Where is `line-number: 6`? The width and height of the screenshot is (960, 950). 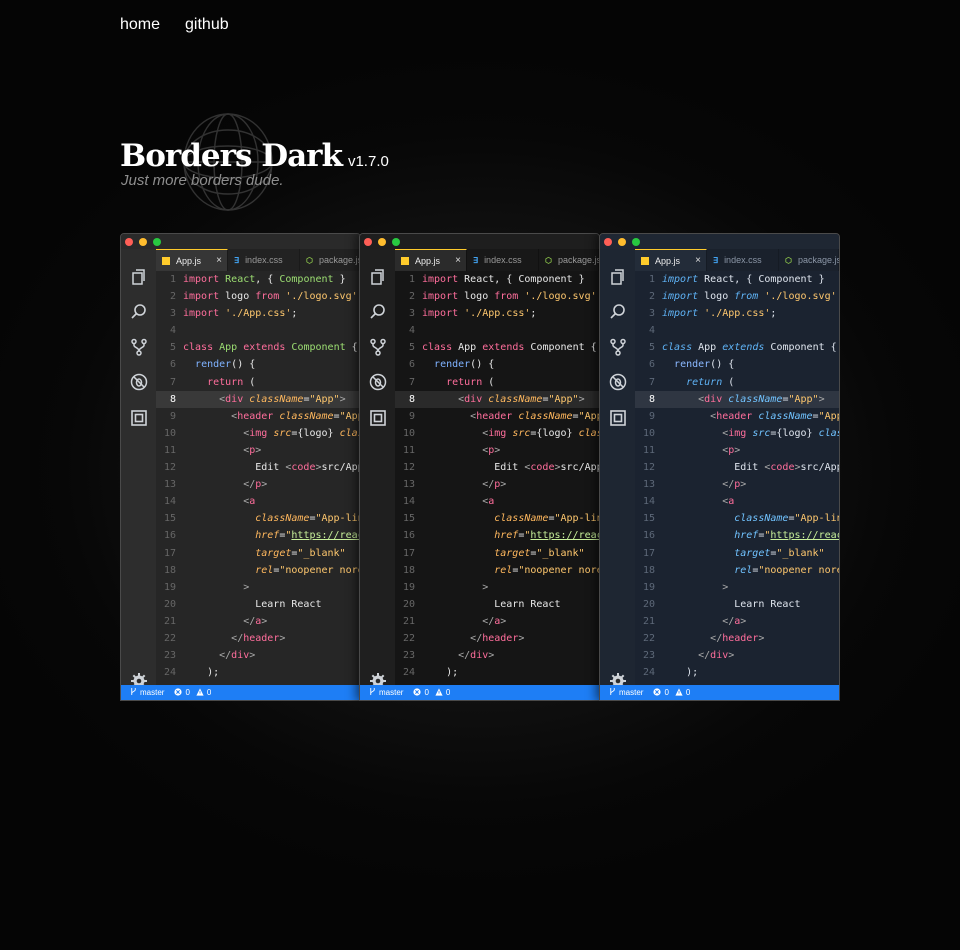 line-number: 6 is located at coordinates (651, 365).